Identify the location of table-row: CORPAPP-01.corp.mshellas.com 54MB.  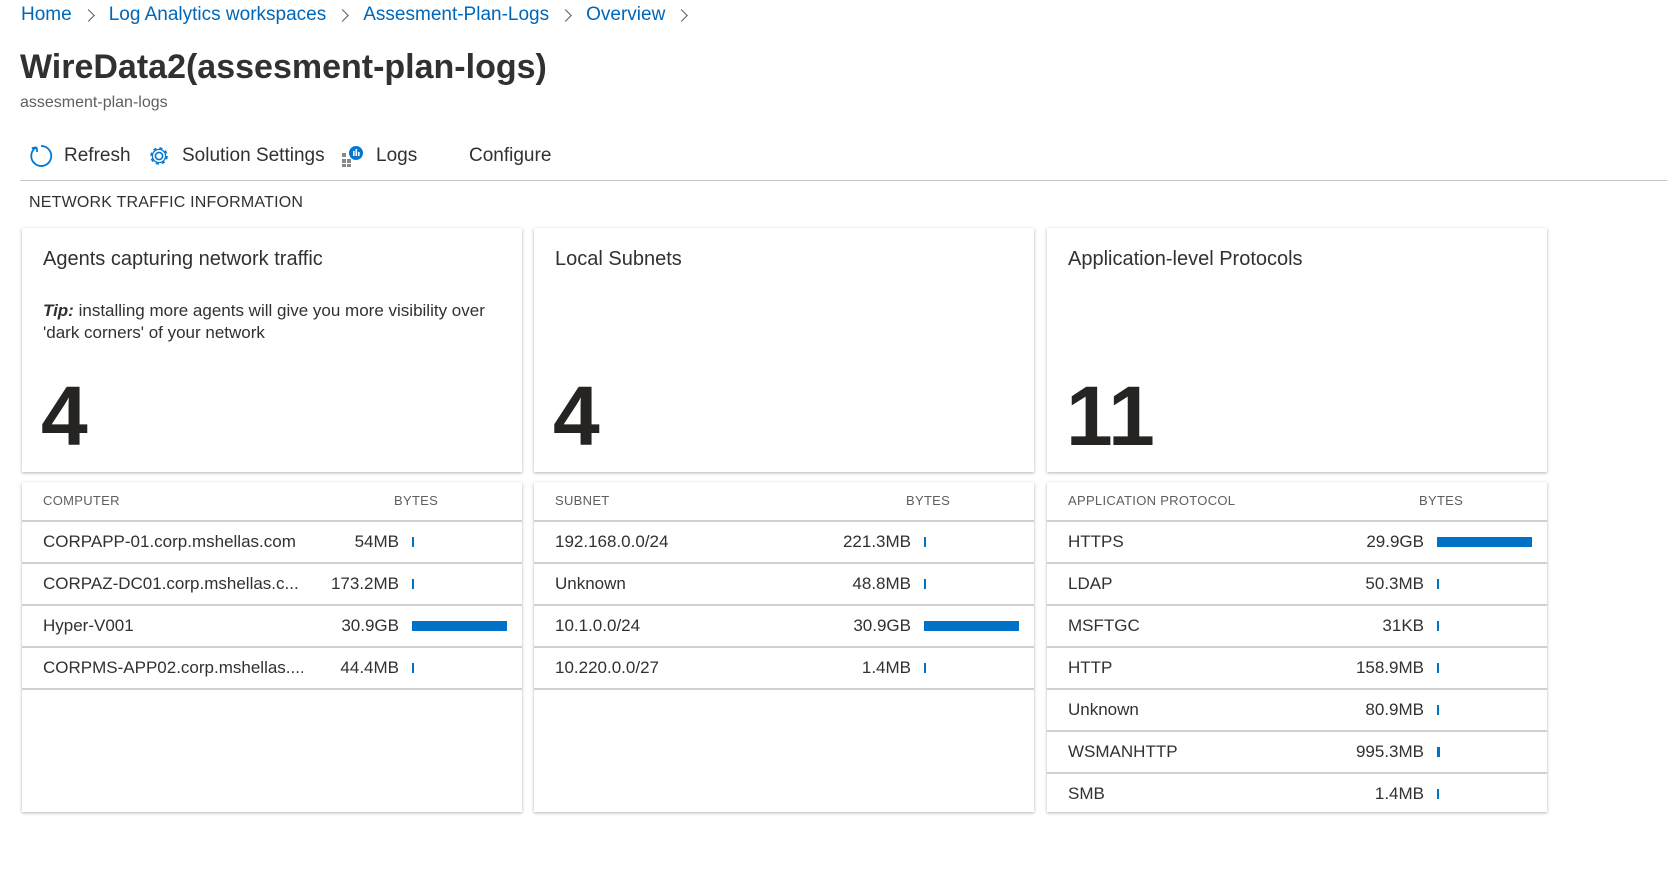
(272, 543).